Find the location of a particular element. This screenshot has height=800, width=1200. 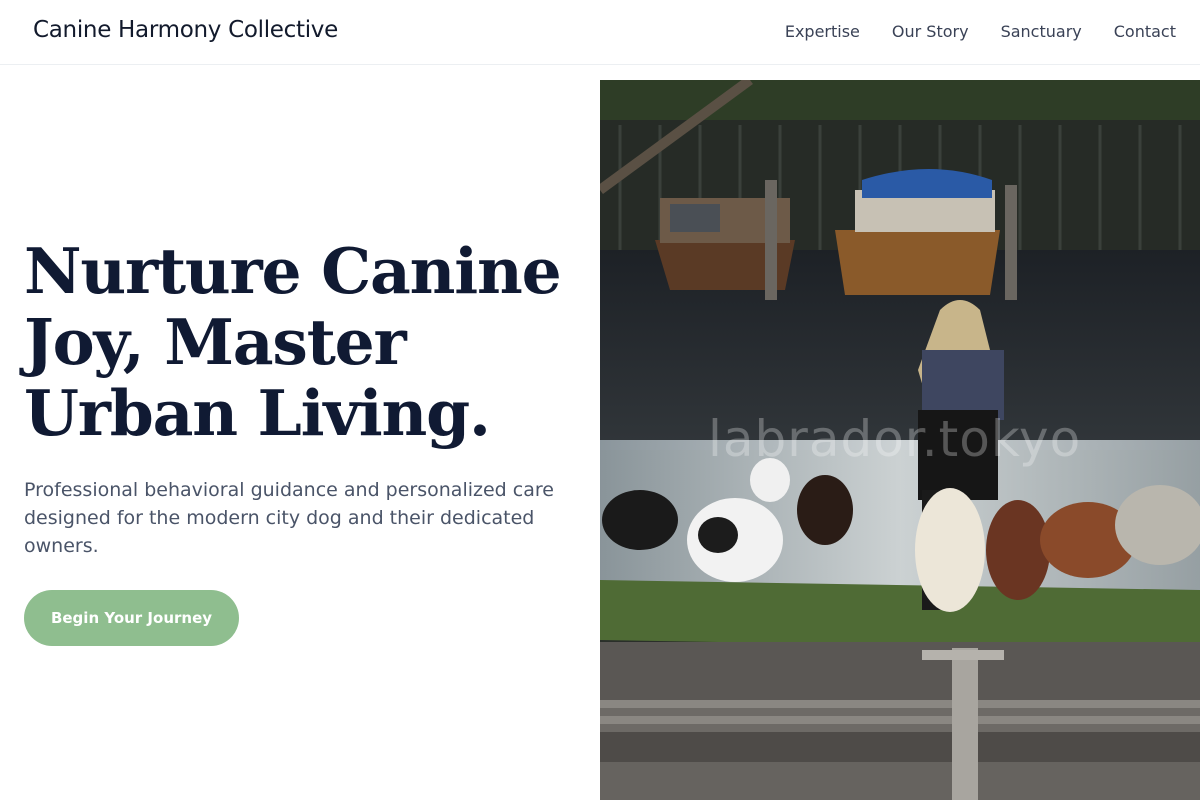

hero-title-line: Nurture Canine is located at coordinates (293, 271).